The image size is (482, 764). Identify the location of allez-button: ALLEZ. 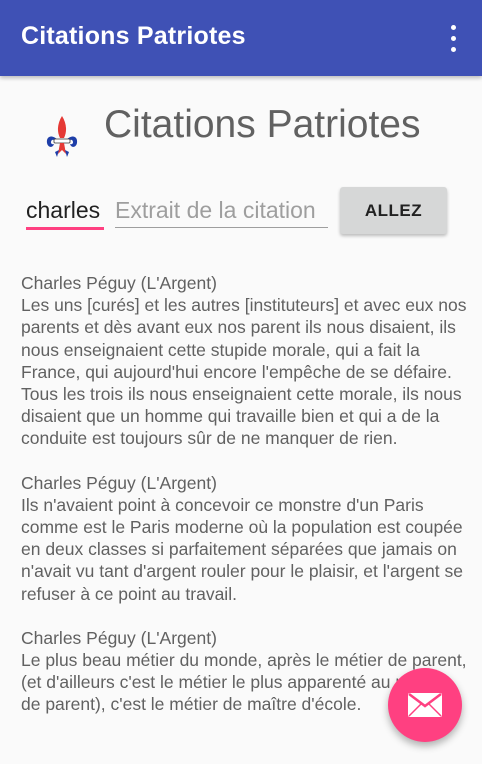
(393, 210).